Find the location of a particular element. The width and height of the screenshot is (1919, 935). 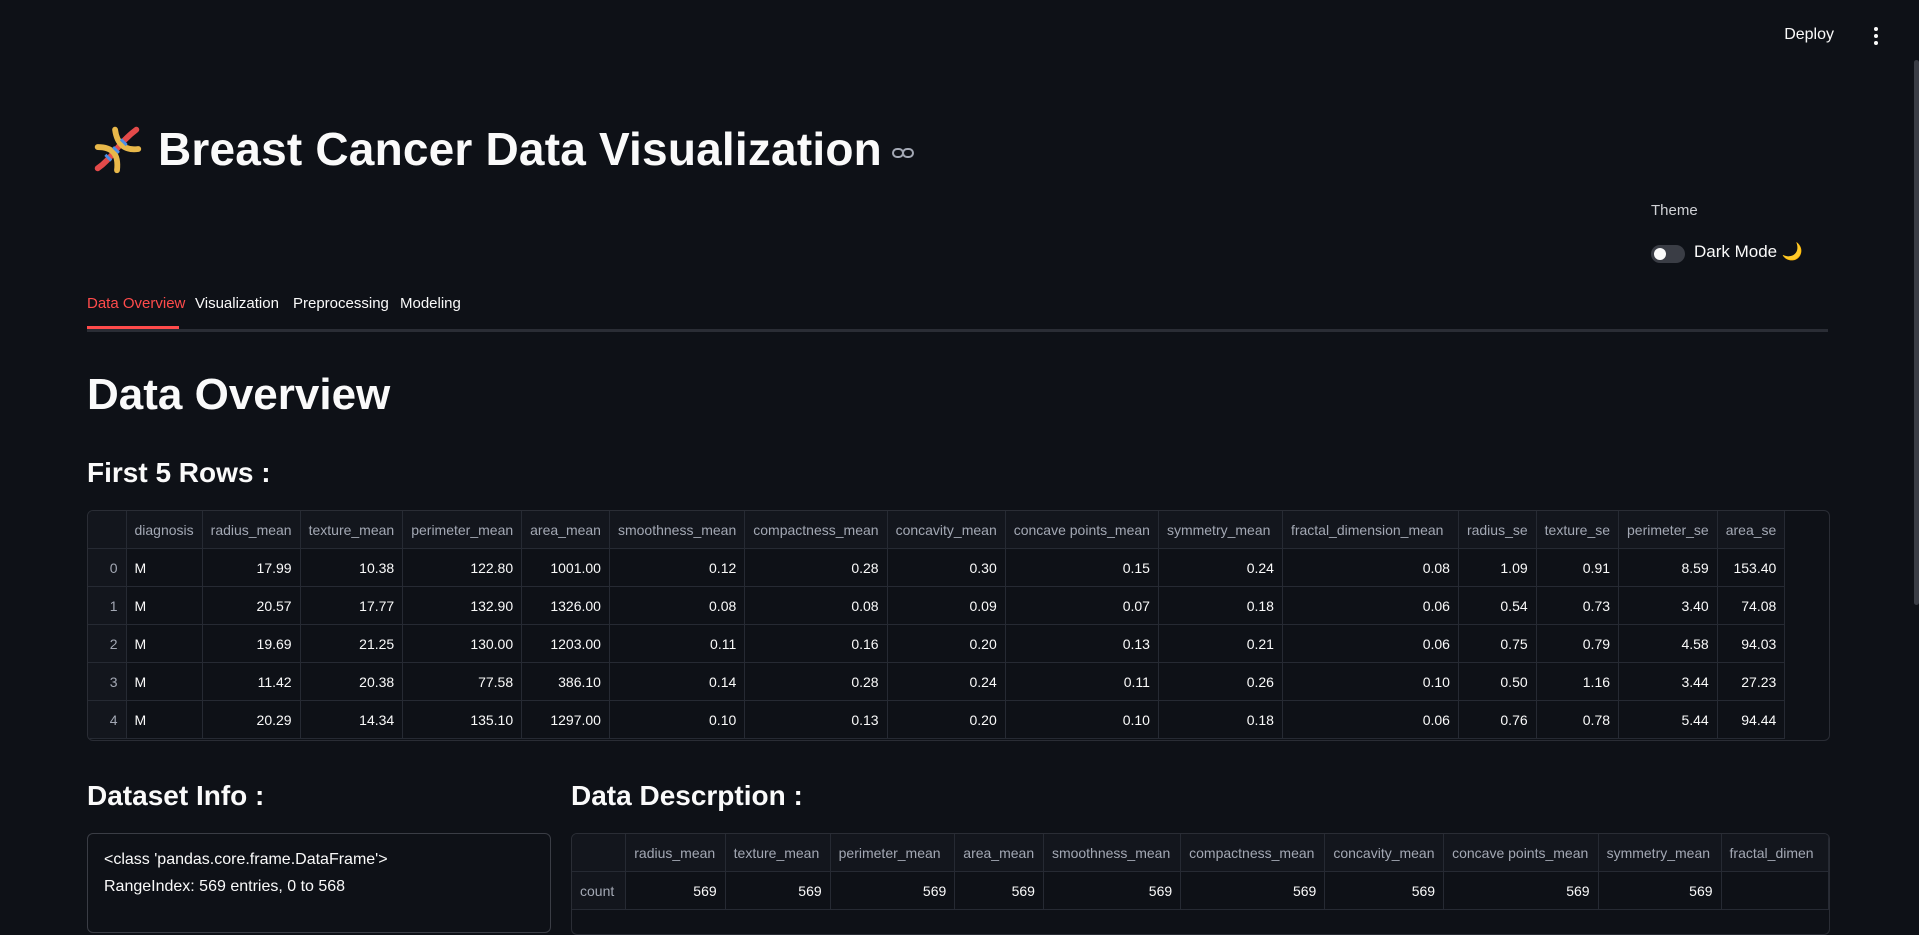

tab-preprocessing: Preprocessing is located at coordinates (341, 303).